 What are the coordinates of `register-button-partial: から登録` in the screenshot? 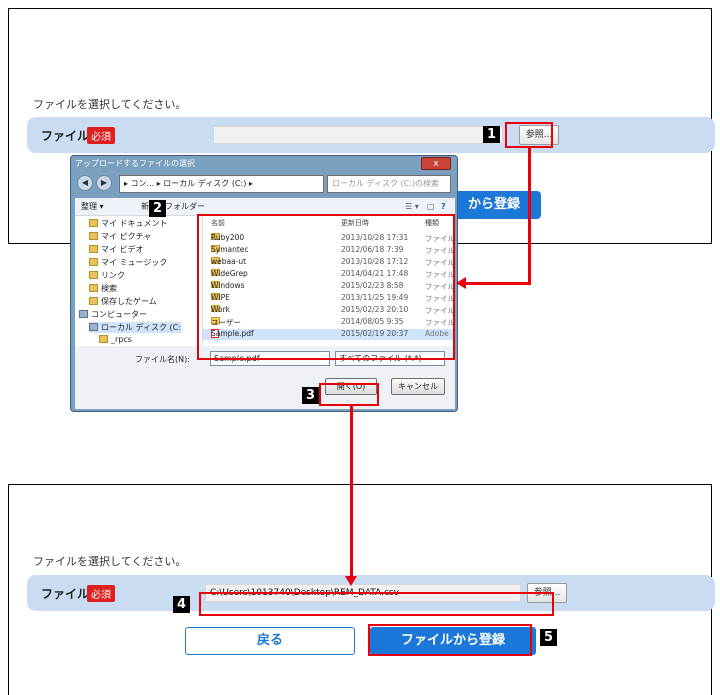 It's located at (494, 205).